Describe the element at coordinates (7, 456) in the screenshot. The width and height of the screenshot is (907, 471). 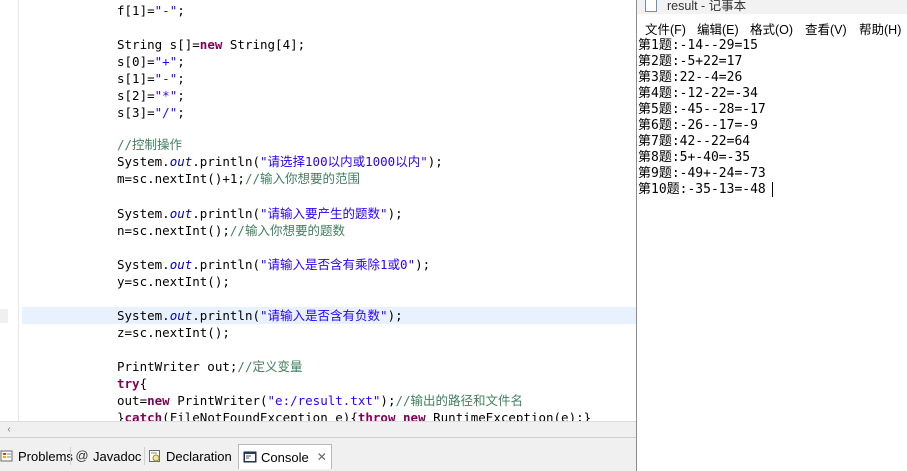
I see `problems-icon` at that location.